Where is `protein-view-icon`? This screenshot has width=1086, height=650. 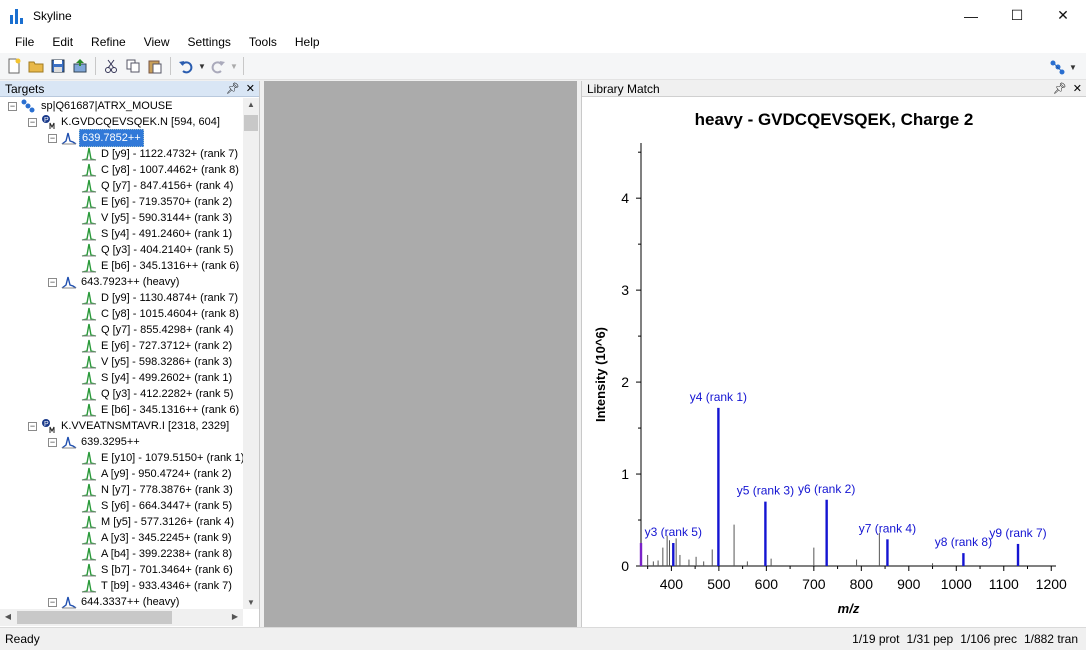
protein-view-icon is located at coordinates (1057, 67).